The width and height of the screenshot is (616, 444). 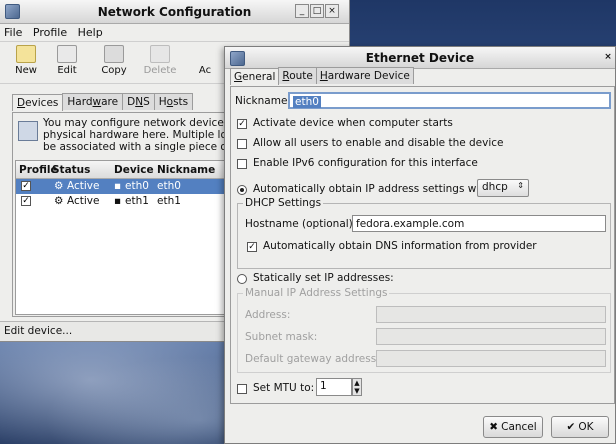 What do you see at coordinates (242, 279) in the screenshot?
I see `static-ip-radio` at bounding box center [242, 279].